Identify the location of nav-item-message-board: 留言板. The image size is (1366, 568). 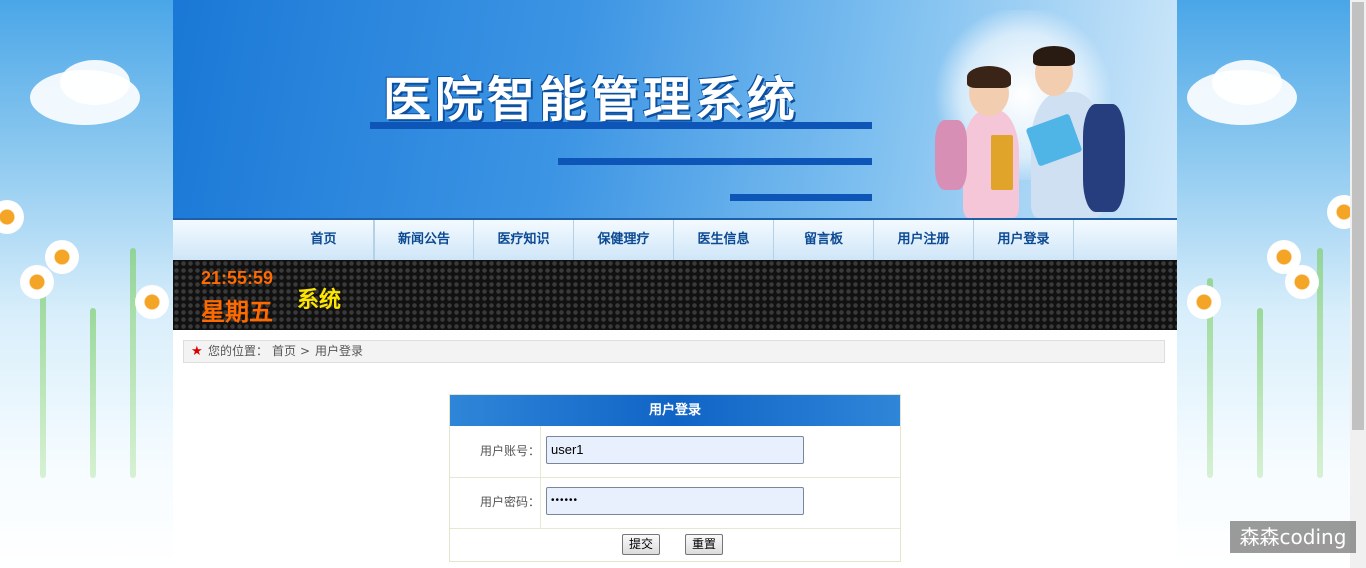
(824, 240).